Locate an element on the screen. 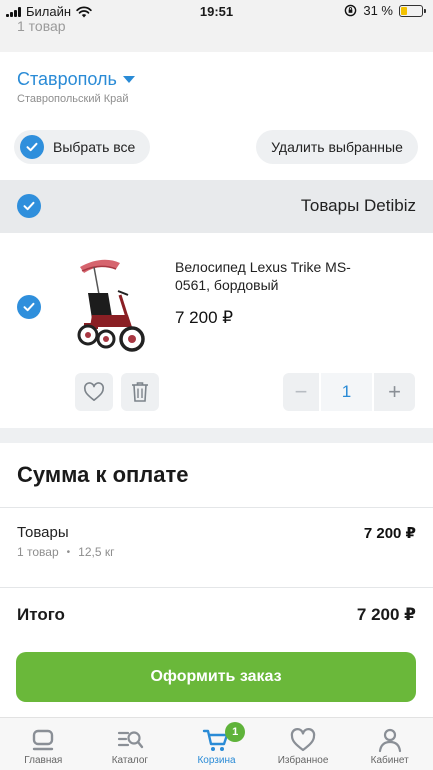 Image resolution: width=433 pixels, height=770 pixels. delete-selected-button: Удалить выбранные is located at coordinates (337, 147).